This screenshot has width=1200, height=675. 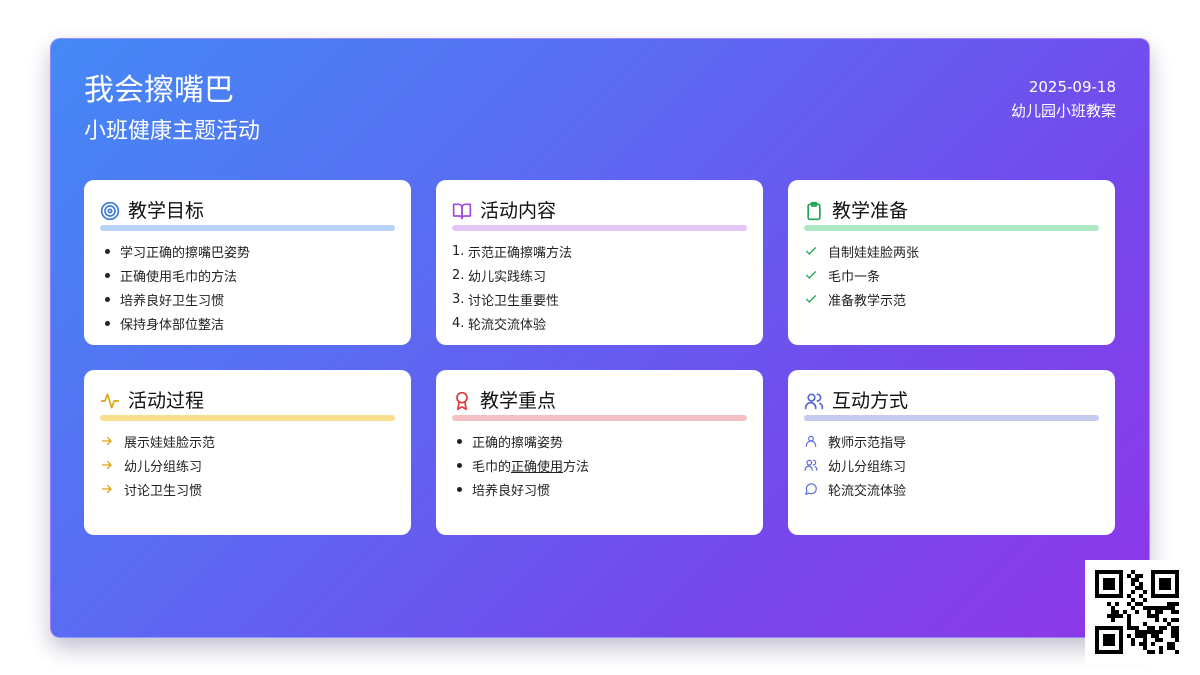 I want to click on list-item: 培养良好习惯, so click(x=599, y=489).